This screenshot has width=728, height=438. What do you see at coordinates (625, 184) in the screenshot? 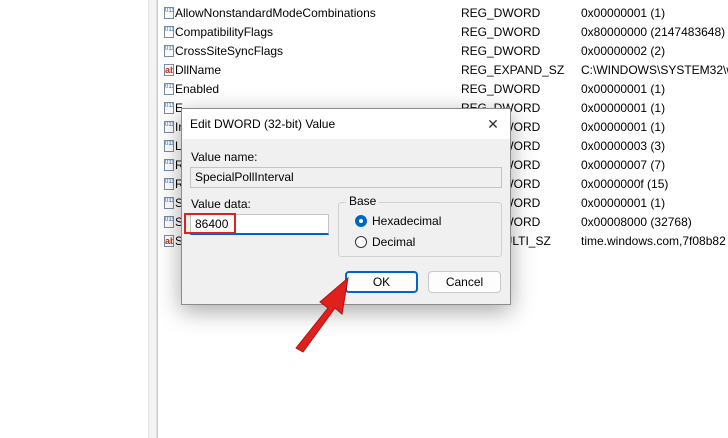
I see `registry-value-data: 0x0000000f (15)` at bounding box center [625, 184].